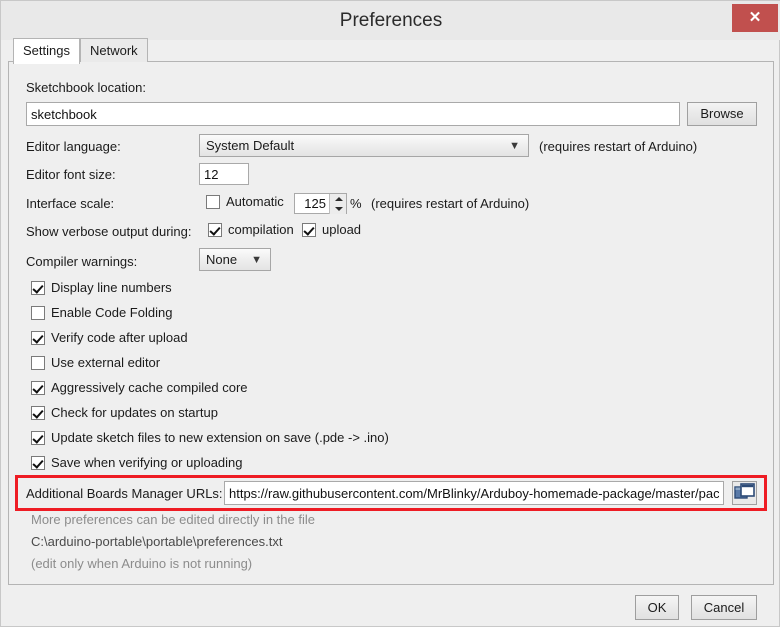 The height and width of the screenshot is (627, 780). What do you see at coordinates (353, 114) in the screenshot?
I see `sketchbook-location-input` at bounding box center [353, 114].